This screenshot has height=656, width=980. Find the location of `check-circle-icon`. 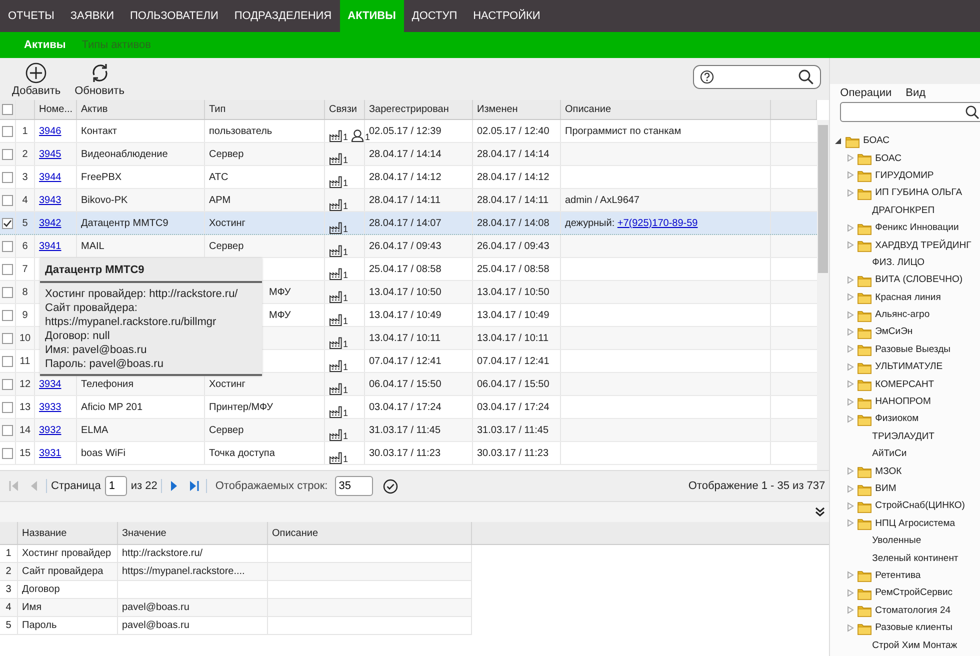

check-circle-icon is located at coordinates (390, 486).